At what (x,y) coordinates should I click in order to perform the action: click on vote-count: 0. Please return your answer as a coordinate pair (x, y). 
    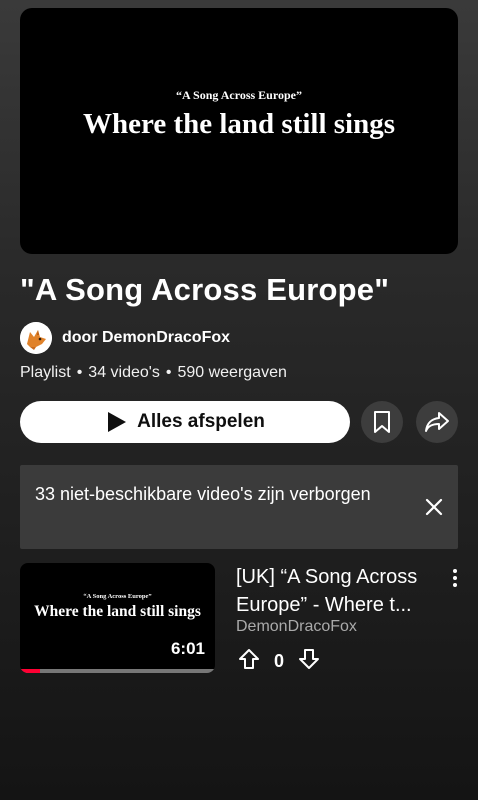
    Looking at the image, I should click on (279, 661).